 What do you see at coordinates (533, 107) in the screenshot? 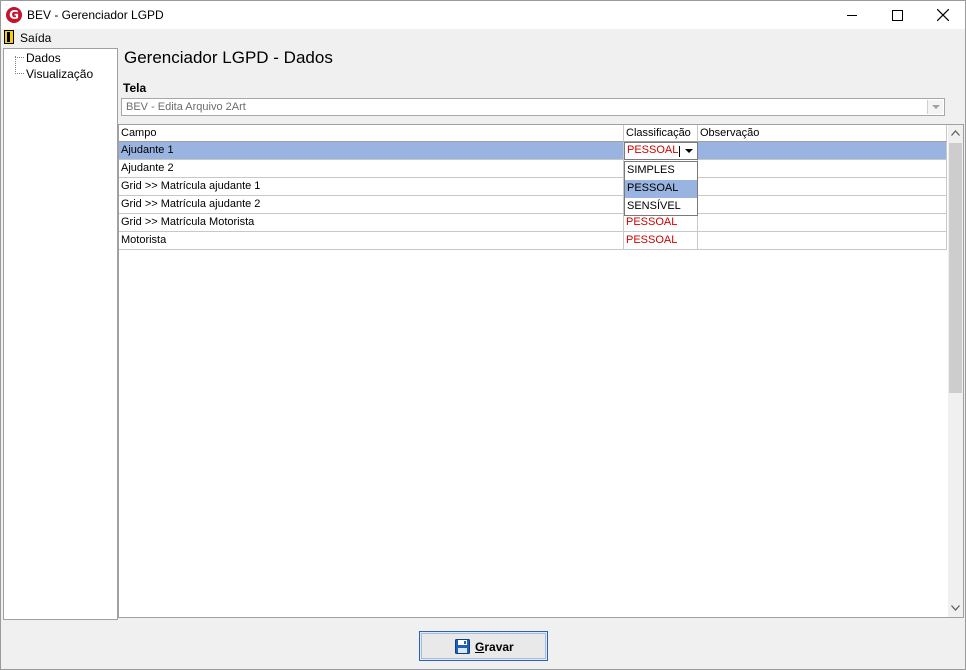
I see `tela-select: BEV - Edita Arquivo 2Art` at bounding box center [533, 107].